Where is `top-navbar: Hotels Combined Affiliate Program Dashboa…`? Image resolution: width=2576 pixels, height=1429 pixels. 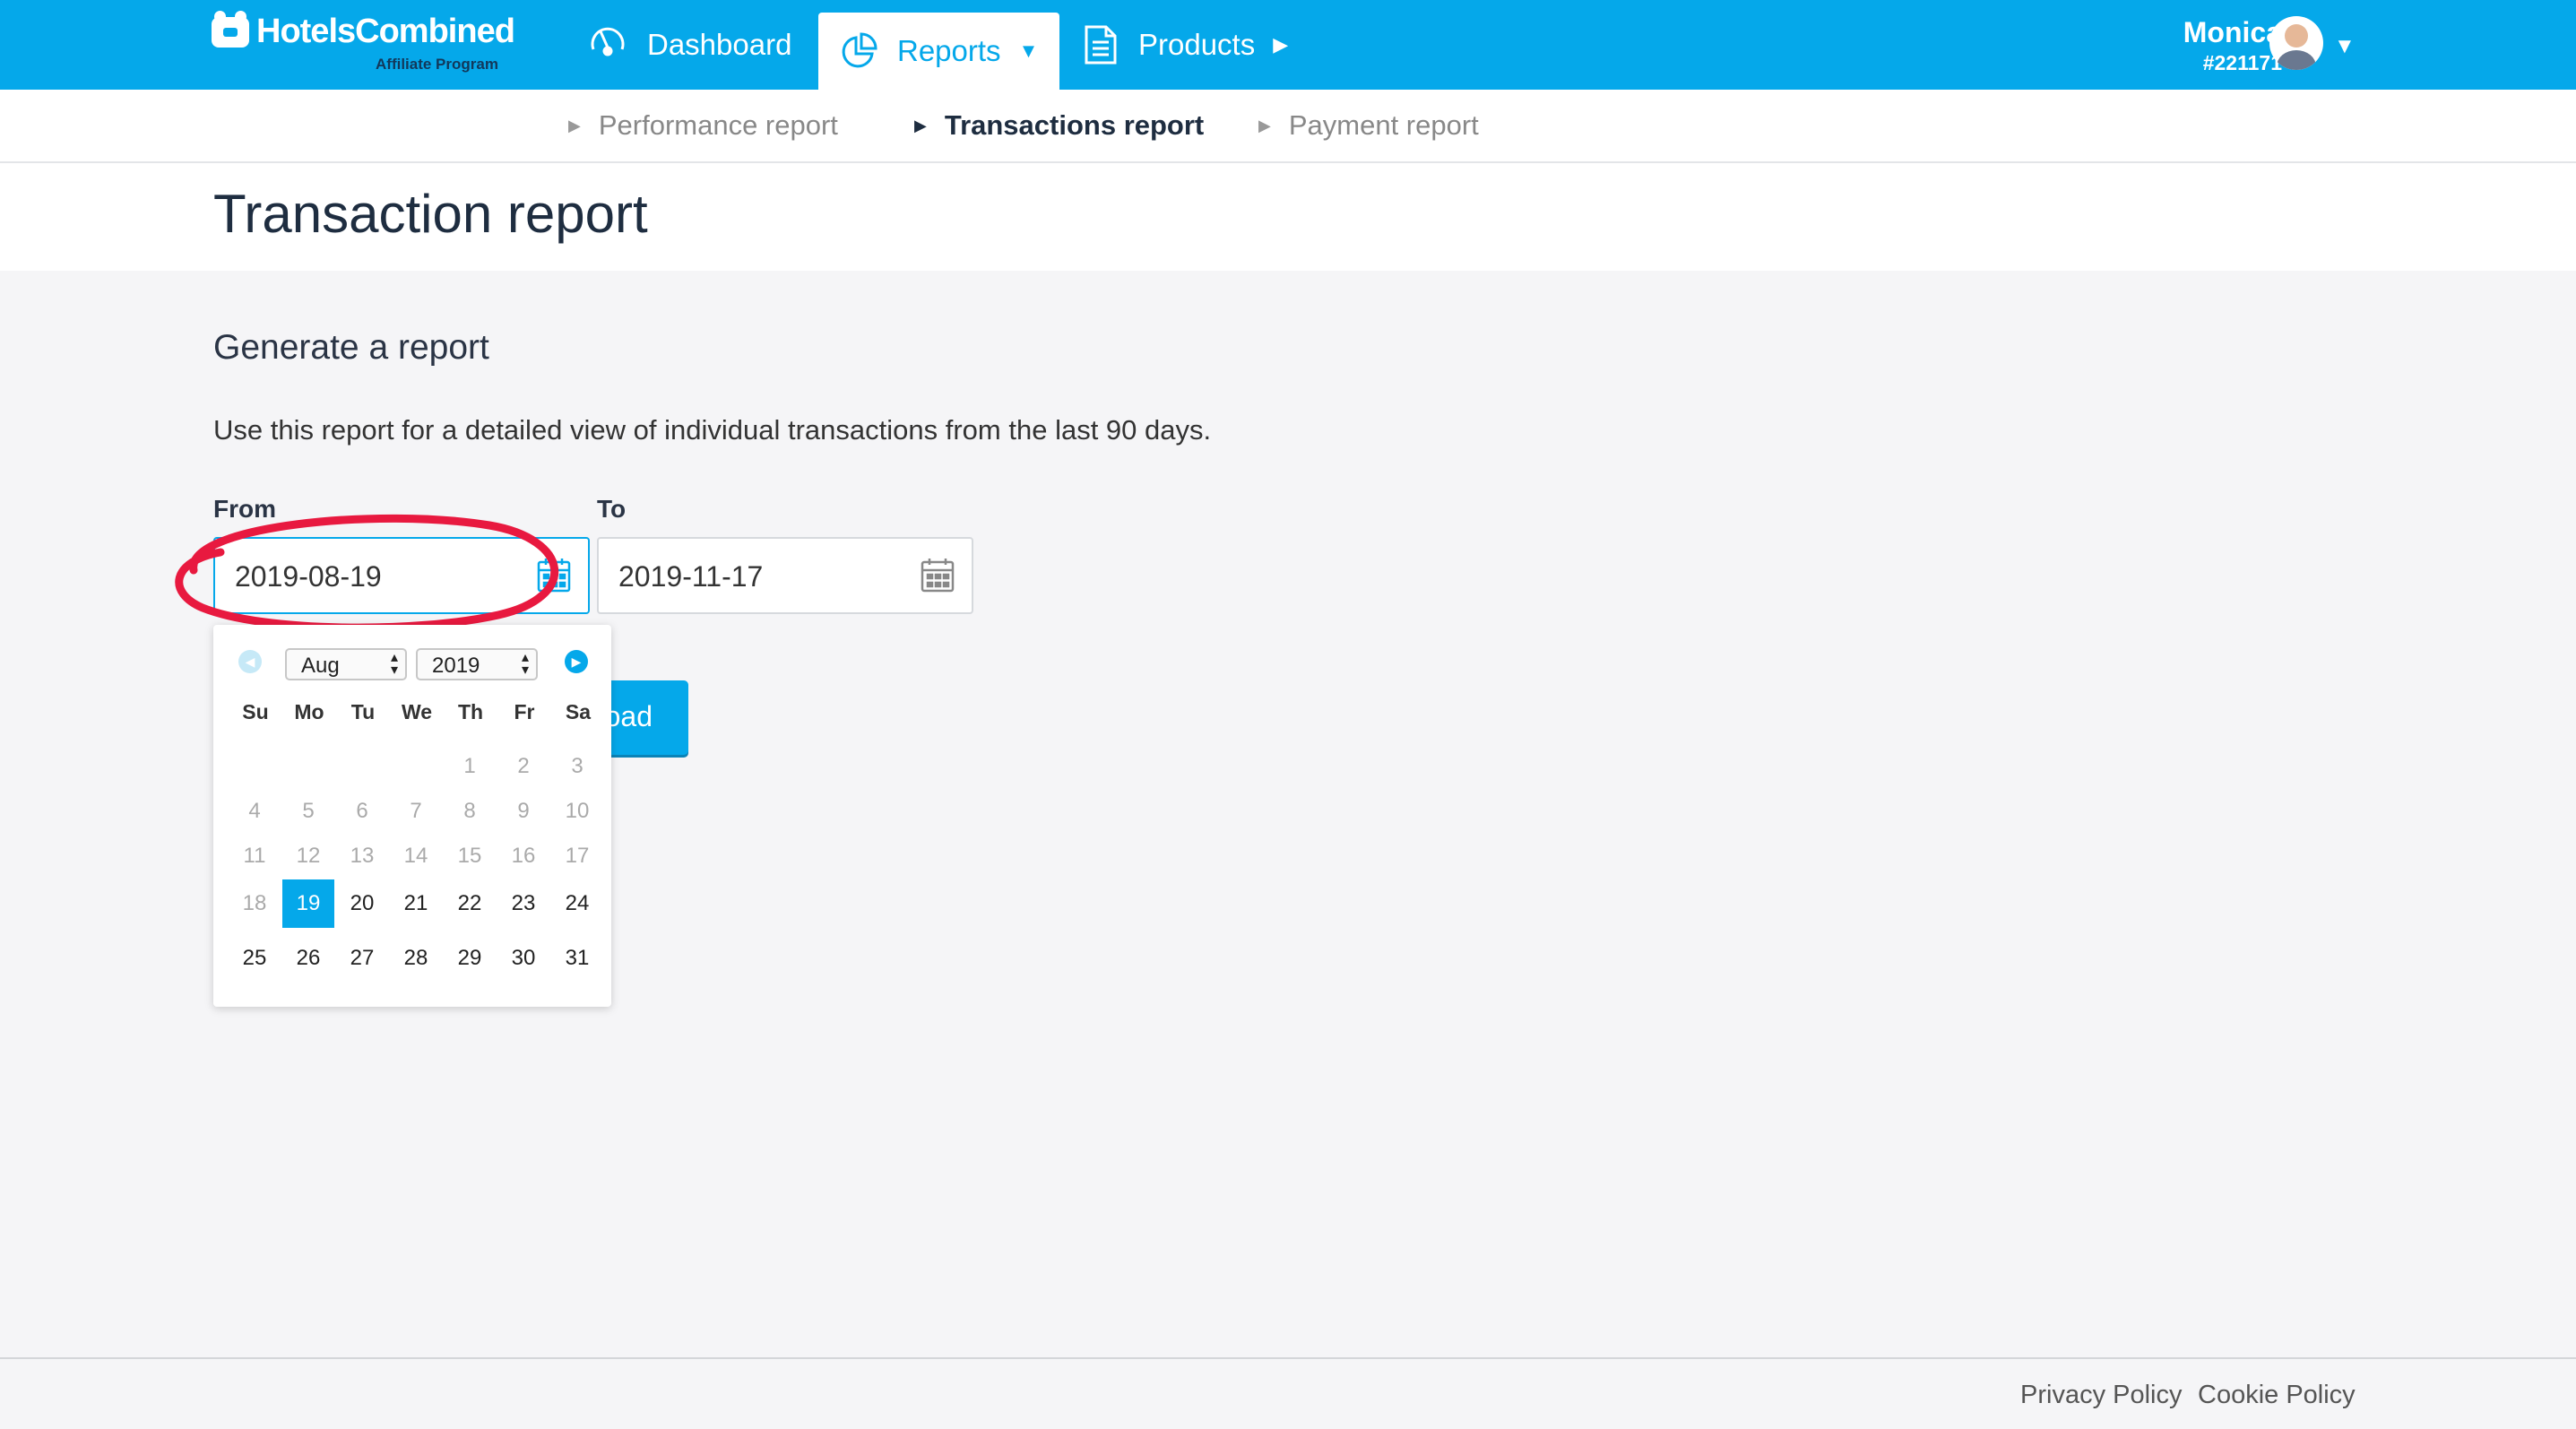
top-navbar: Hotels Combined Affiliate Program Dashboa… is located at coordinates (1288, 45).